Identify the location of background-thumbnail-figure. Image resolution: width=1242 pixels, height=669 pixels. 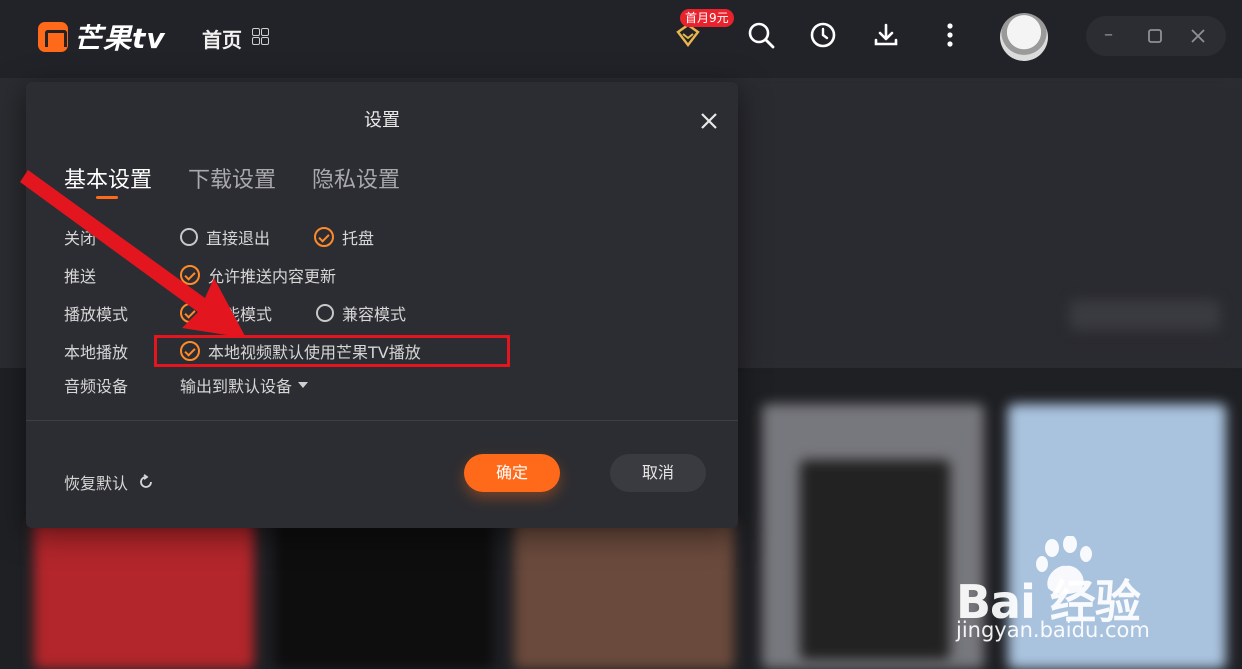
(875, 560).